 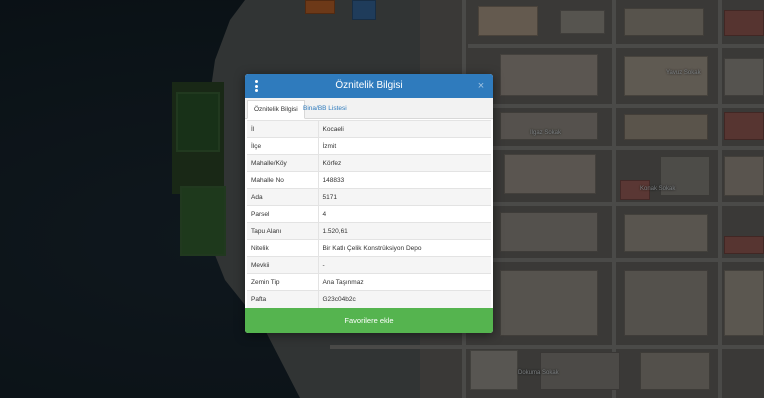 I want to click on attribute-key: İl, so click(x=283, y=129).